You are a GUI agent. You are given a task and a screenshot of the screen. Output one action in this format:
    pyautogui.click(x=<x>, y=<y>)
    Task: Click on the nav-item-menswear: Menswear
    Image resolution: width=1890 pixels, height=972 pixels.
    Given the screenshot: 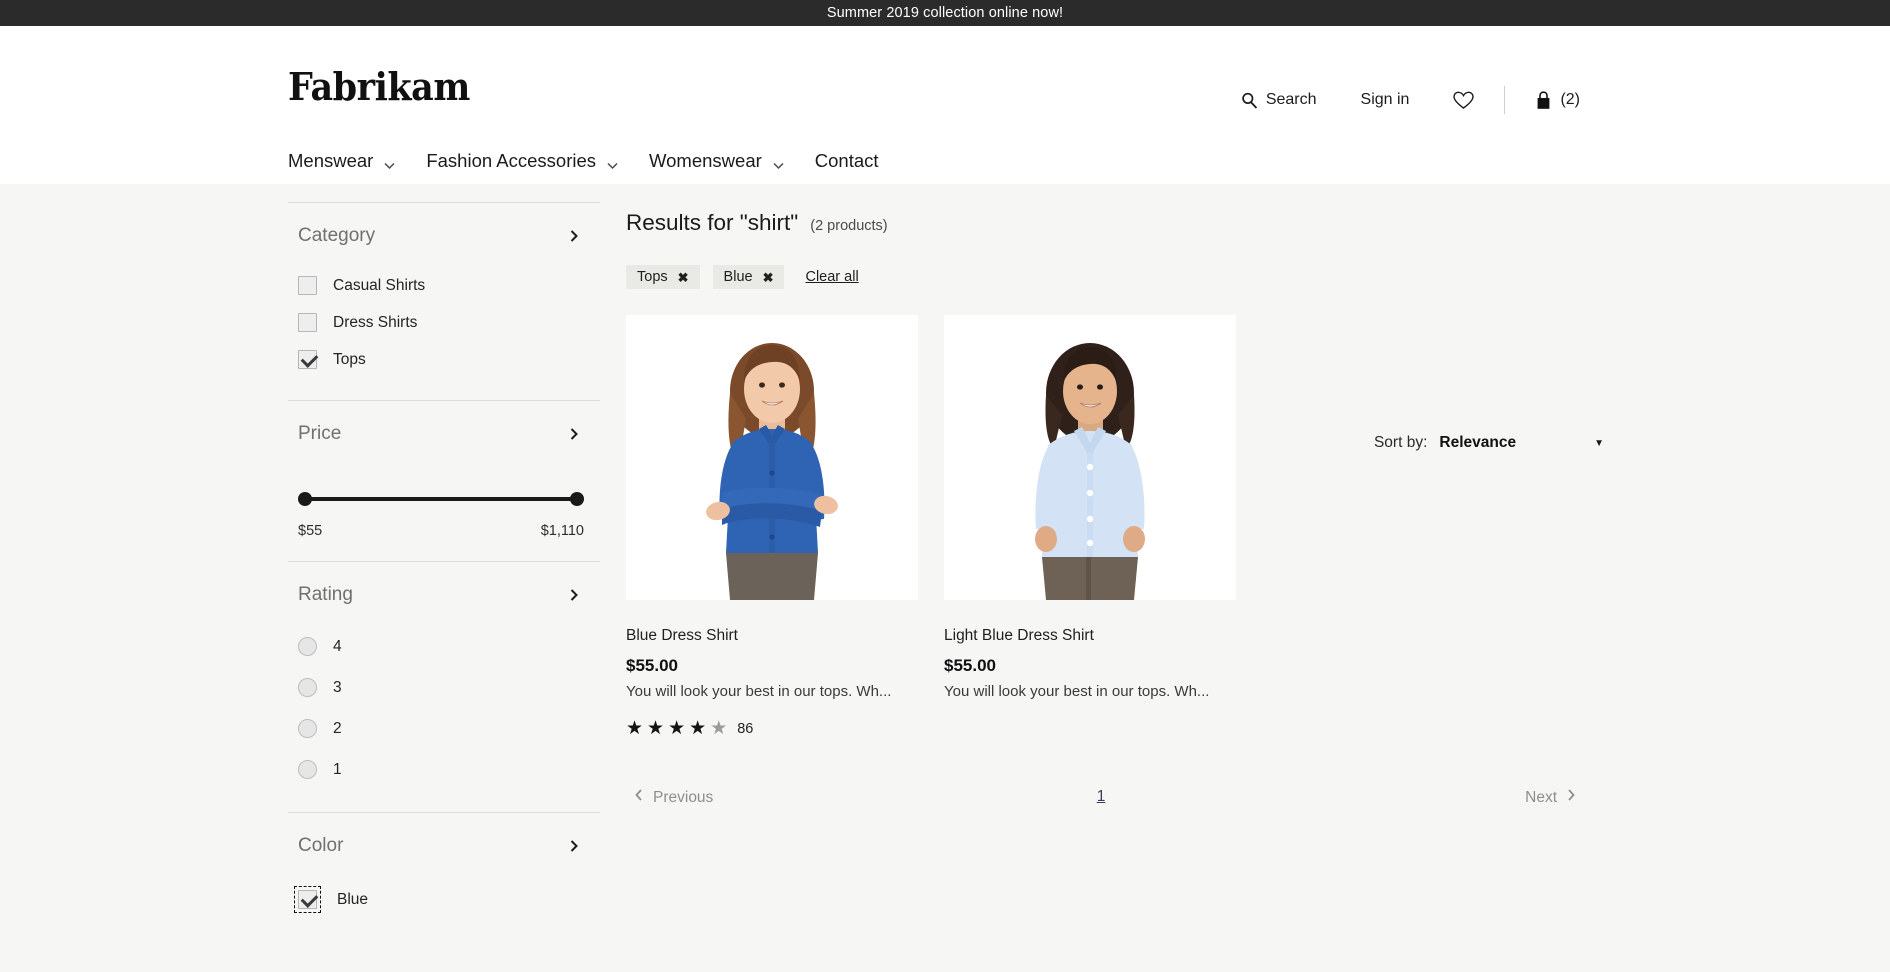 What is the action you would take?
    pyautogui.click(x=357, y=161)
    